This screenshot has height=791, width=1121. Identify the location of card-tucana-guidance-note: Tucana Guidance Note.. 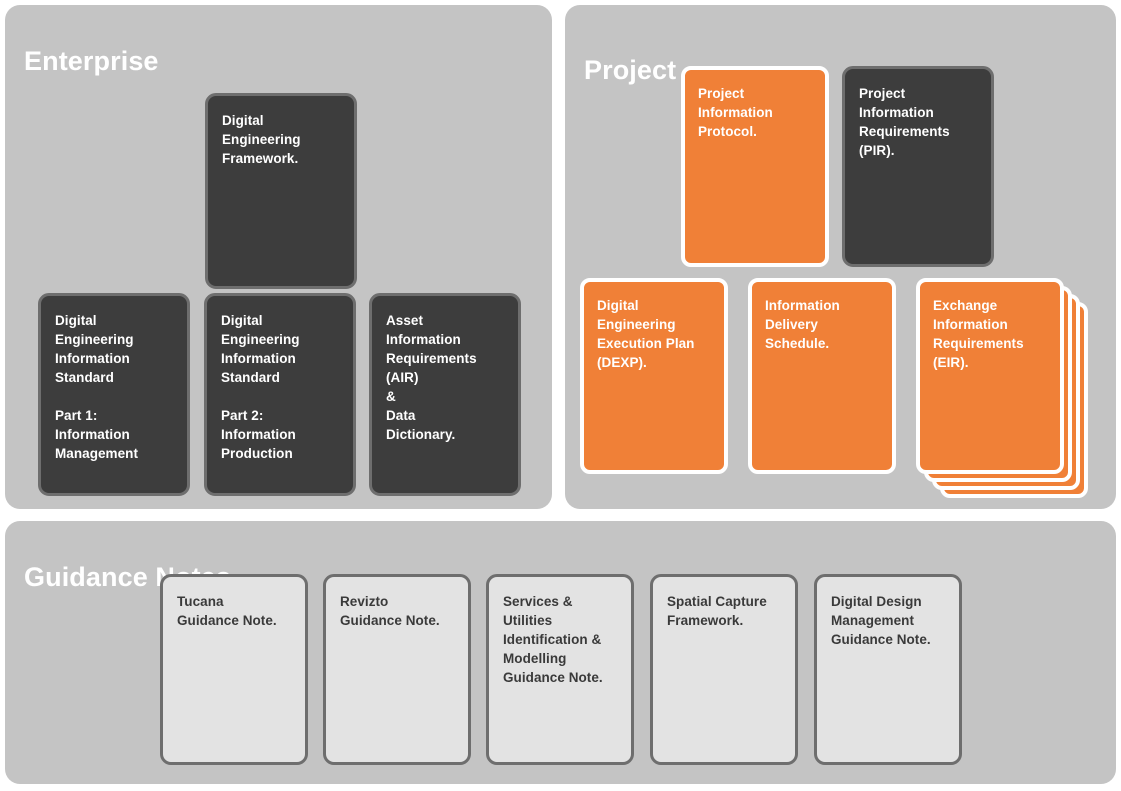
(234, 669).